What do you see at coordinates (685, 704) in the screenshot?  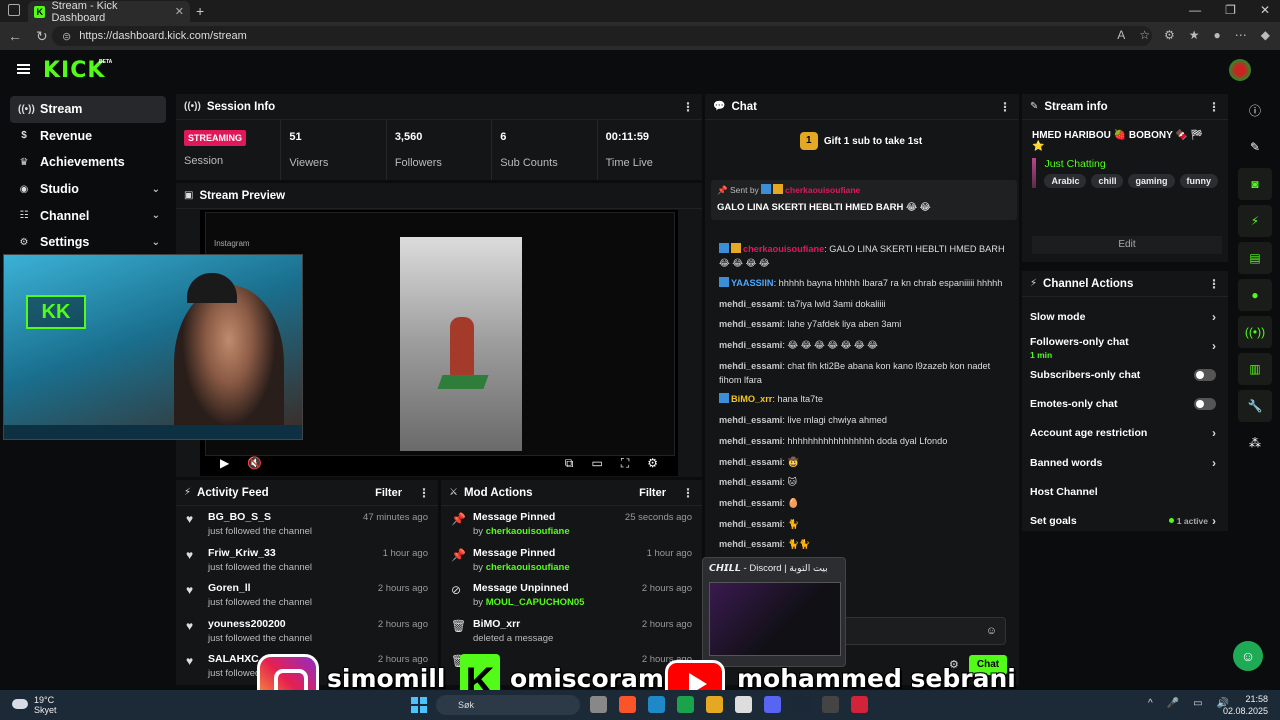 I see `xbox-icon` at bounding box center [685, 704].